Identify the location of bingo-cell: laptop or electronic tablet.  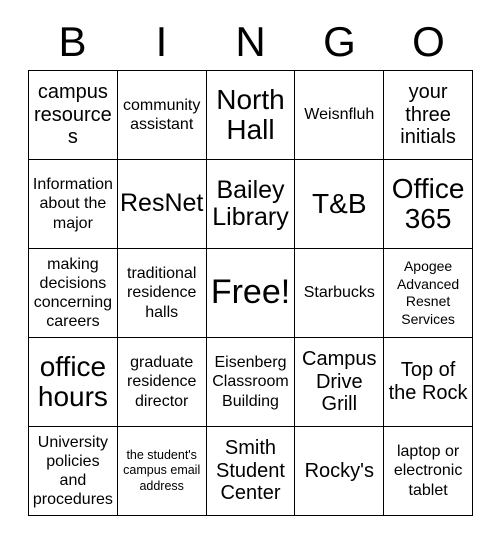
(428, 471).